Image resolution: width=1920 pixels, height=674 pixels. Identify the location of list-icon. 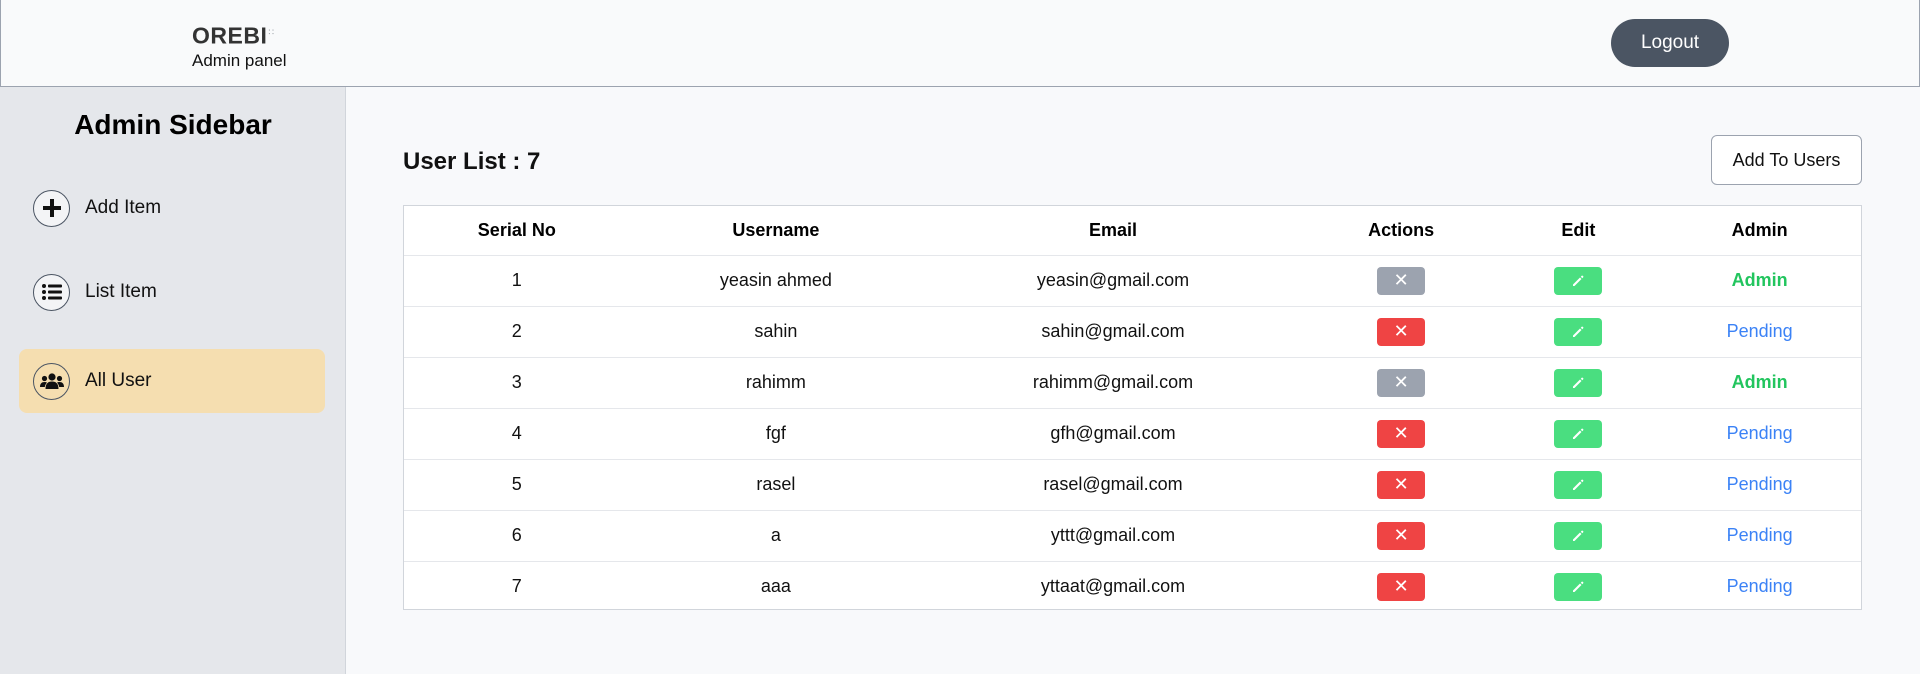
(51, 292).